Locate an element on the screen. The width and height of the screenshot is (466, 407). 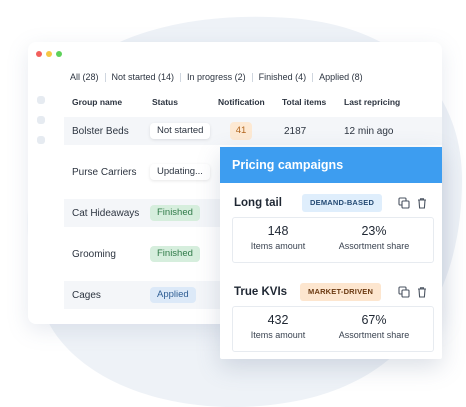
group-name: Grooming is located at coordinates (94, 254).